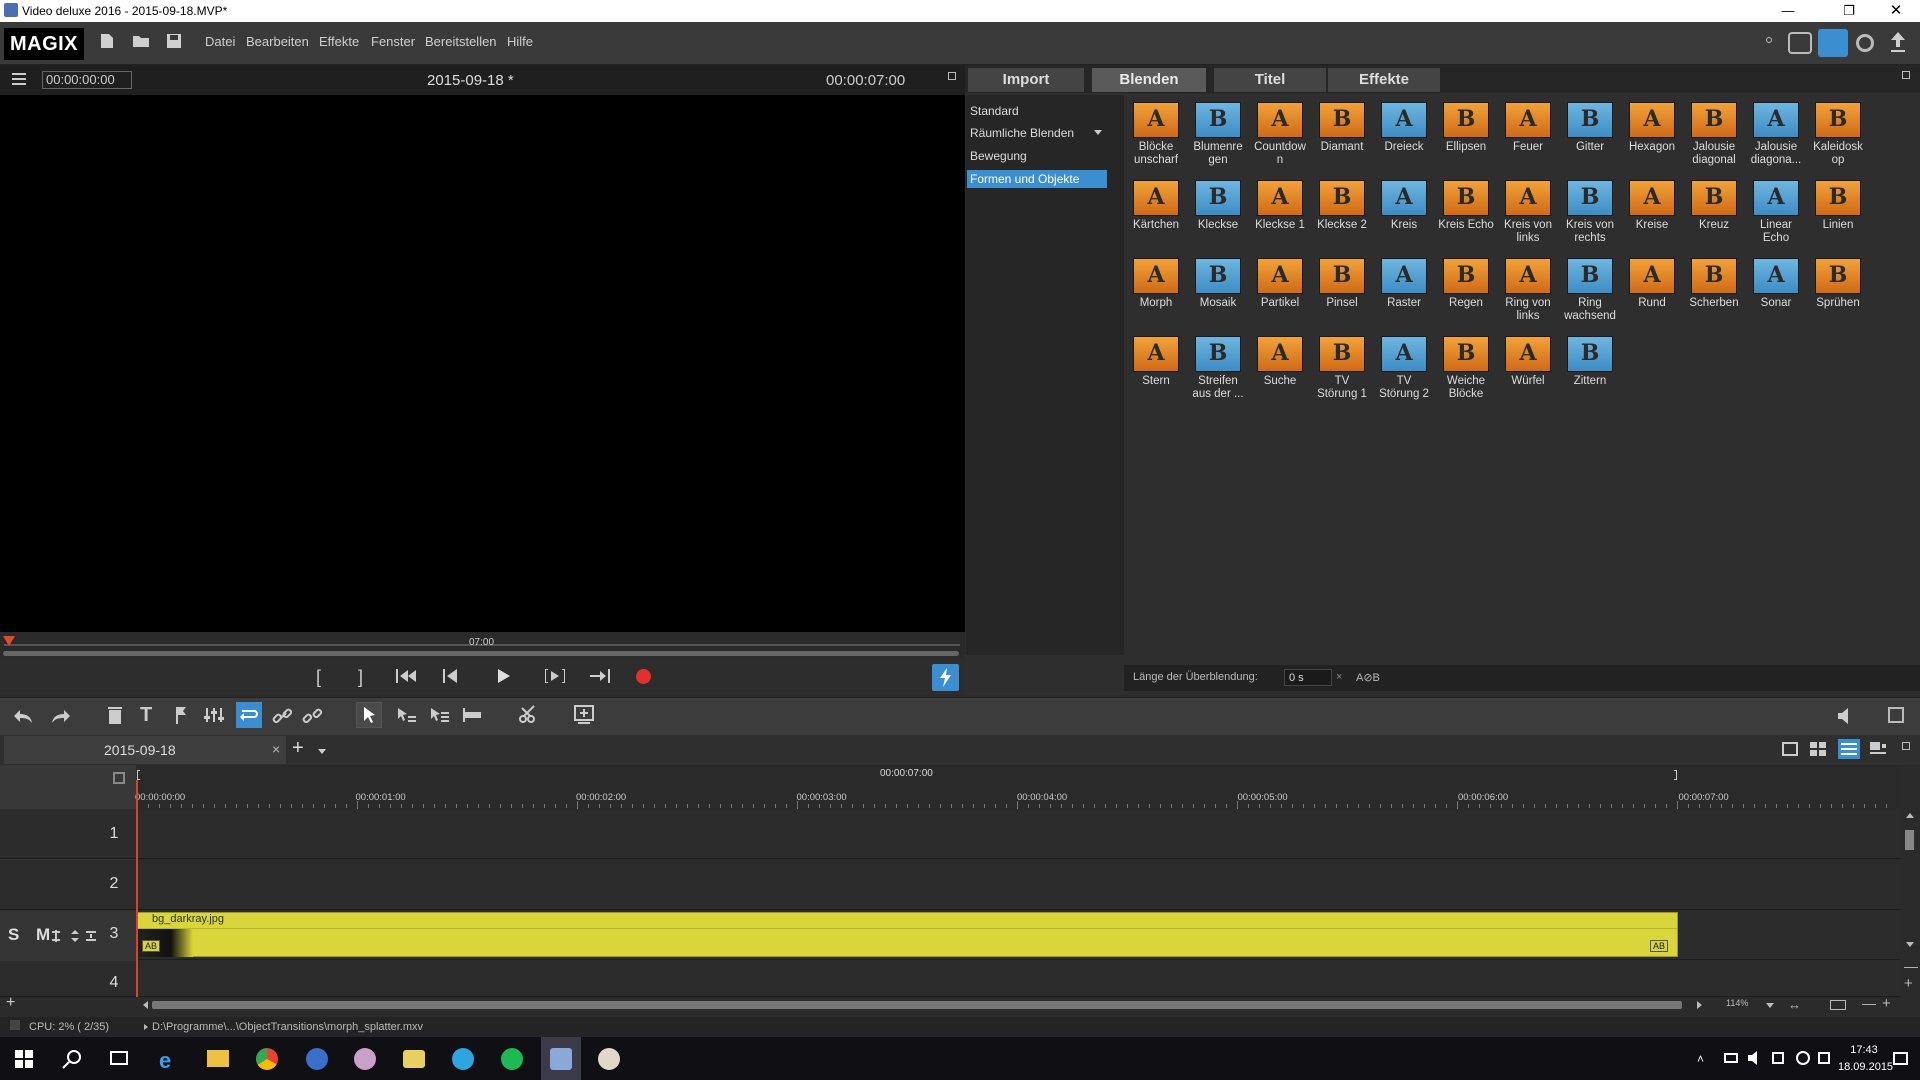  What do you see at coordinates (994, 111) in the screenshot?
I see `category-standard: Standard` at bounding box center [994, 111].